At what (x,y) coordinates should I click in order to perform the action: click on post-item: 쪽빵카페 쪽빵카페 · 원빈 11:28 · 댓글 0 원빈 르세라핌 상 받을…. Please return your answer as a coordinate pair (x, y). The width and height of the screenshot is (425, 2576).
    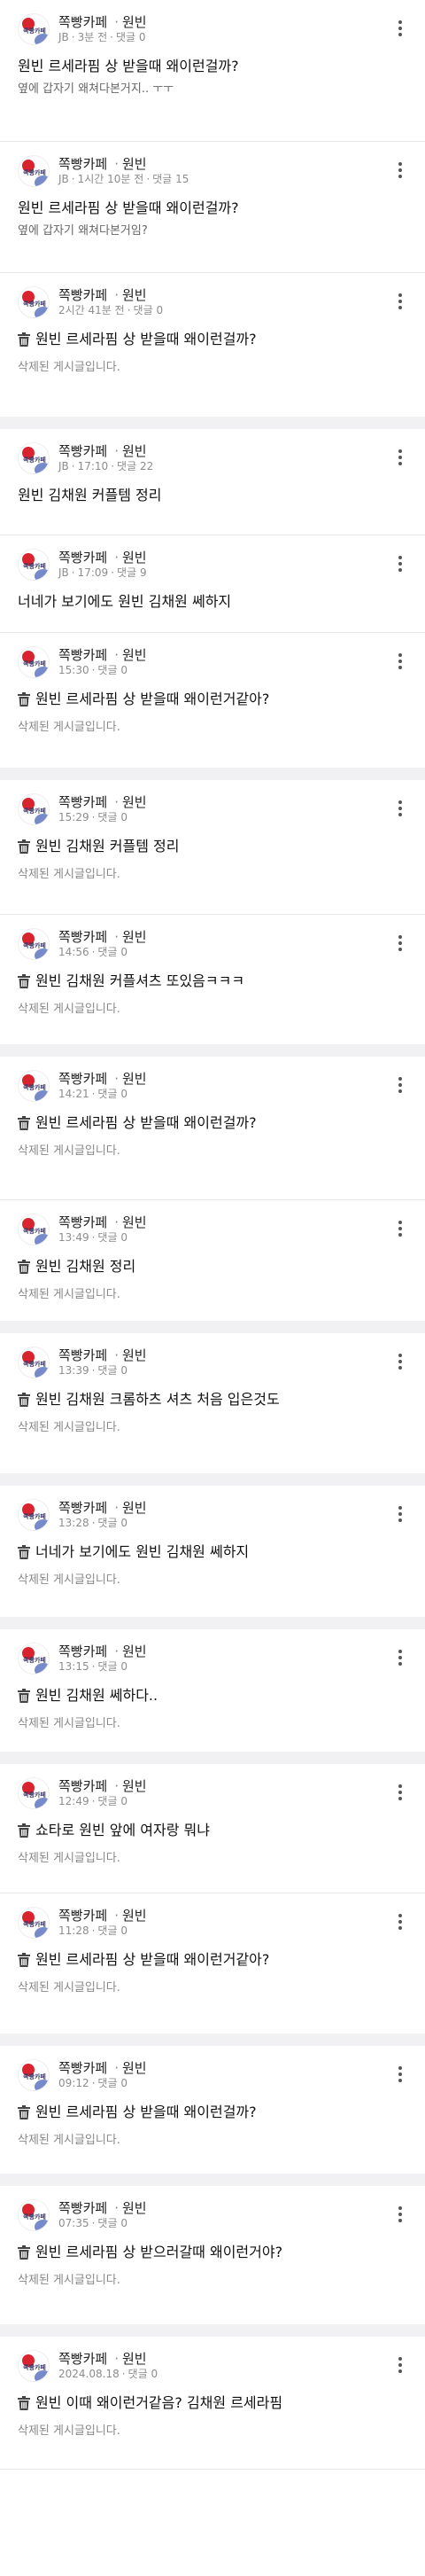
    Looking at the image, I should click on (212, 1970).